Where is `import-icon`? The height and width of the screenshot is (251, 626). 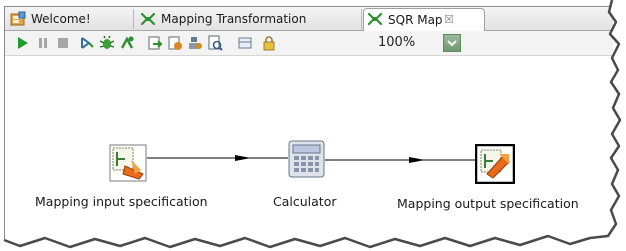
import-icon is located at coordinates (175, 43).